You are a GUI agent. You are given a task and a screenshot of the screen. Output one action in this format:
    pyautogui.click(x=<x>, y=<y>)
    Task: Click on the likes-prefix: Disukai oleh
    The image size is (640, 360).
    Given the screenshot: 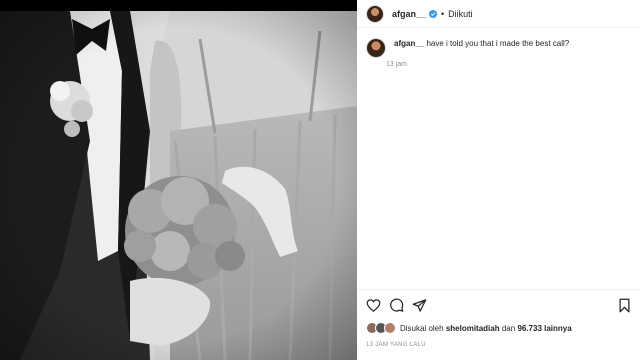 What is the action you would take?
    pyautogui.click(x=422, y=328)
    